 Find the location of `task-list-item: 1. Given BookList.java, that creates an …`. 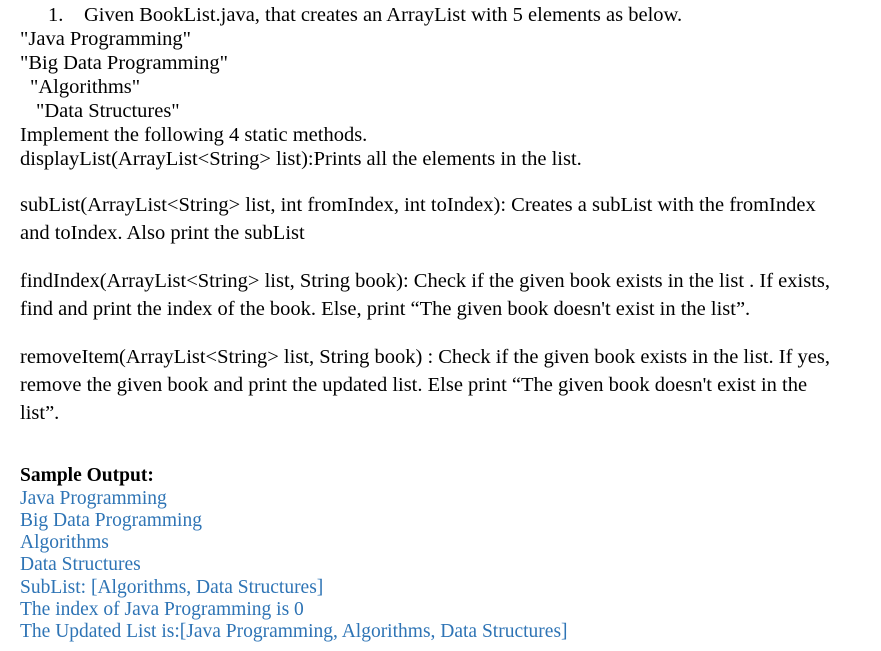

task-list-item: 1. Given BookList.java, that creates an … is located at coordinates (440, 13).